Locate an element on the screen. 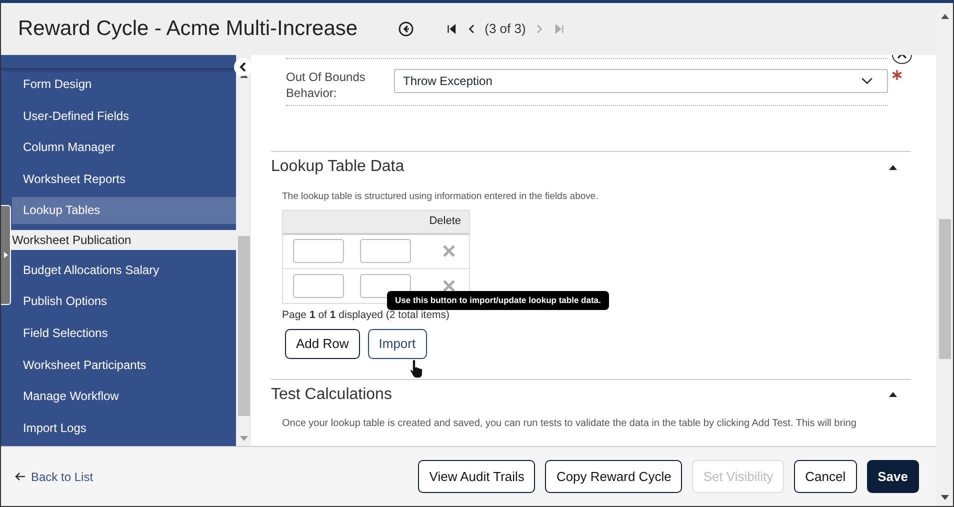 The width and height of the screenshot is (954, 507). page-scrollbar is located at coordinates (944, 254).